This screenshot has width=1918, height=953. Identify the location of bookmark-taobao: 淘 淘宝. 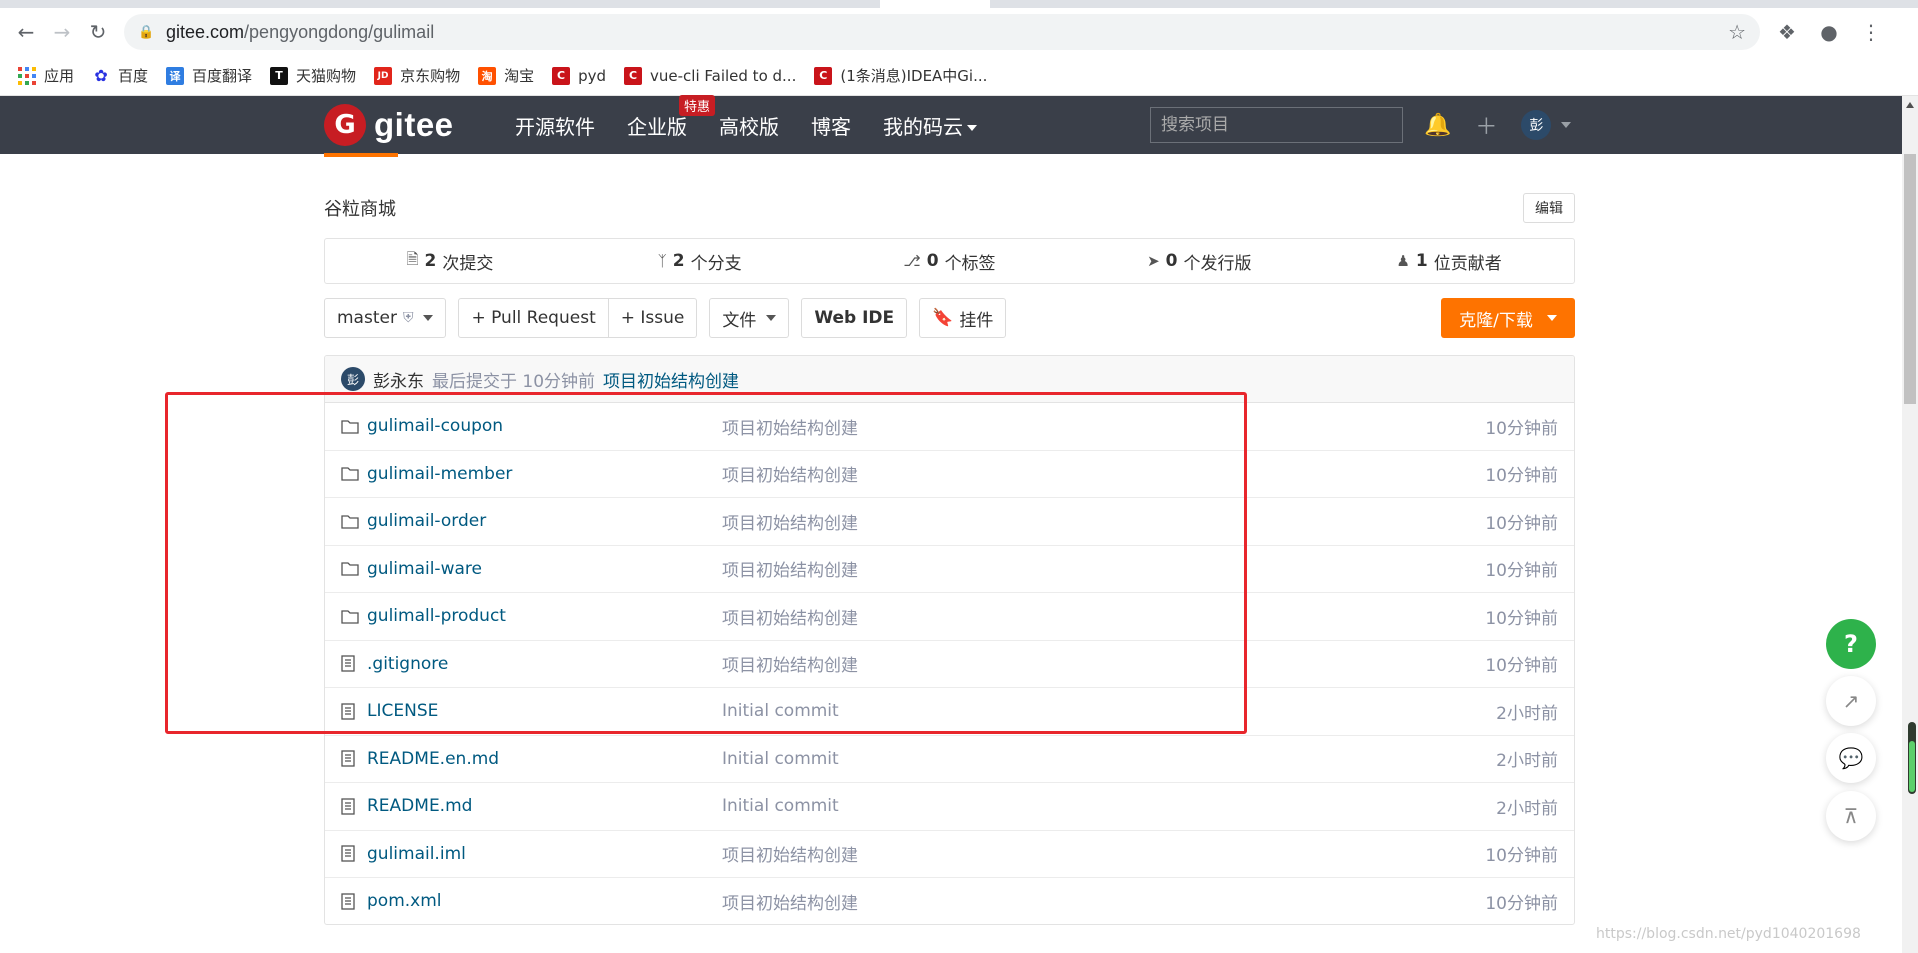
(506, 75).